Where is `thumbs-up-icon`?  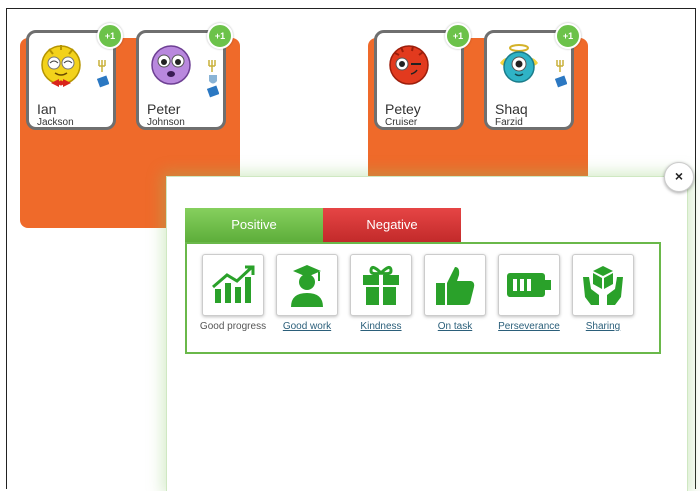 thumbs-up-icon is located at coordinates (455, 285).